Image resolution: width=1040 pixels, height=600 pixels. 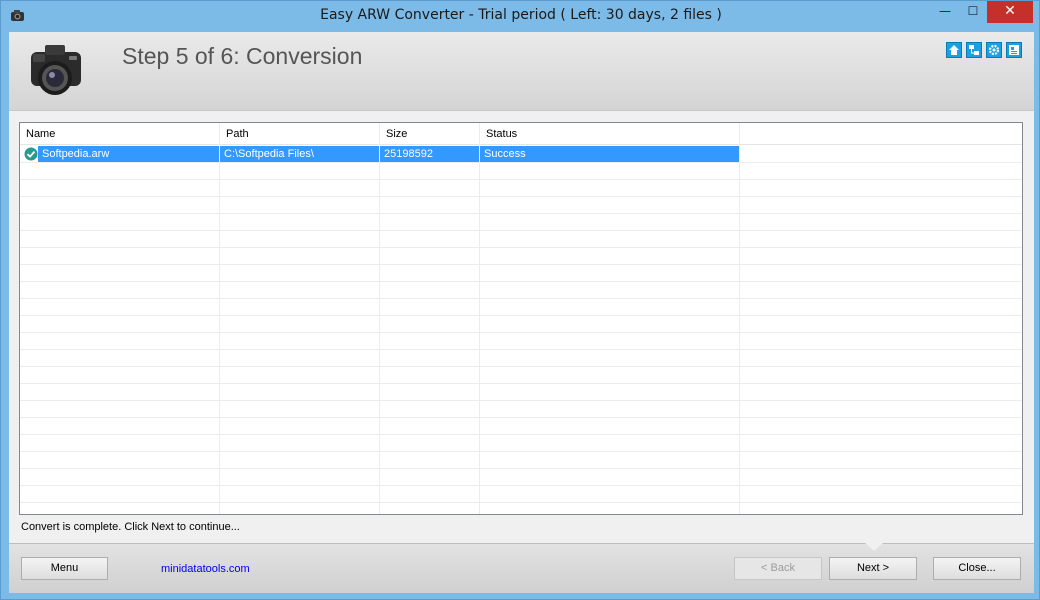 I want to click on menu-button: Menu, so click(x=64, y=568).